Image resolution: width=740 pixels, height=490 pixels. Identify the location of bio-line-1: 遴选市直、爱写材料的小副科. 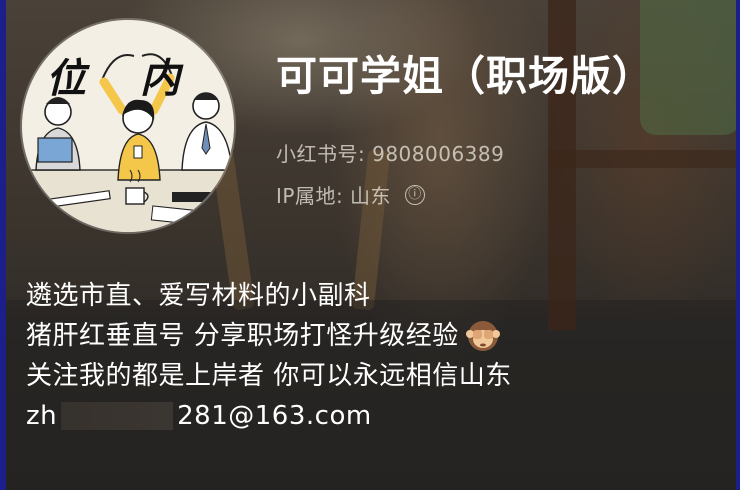
(198, 296).